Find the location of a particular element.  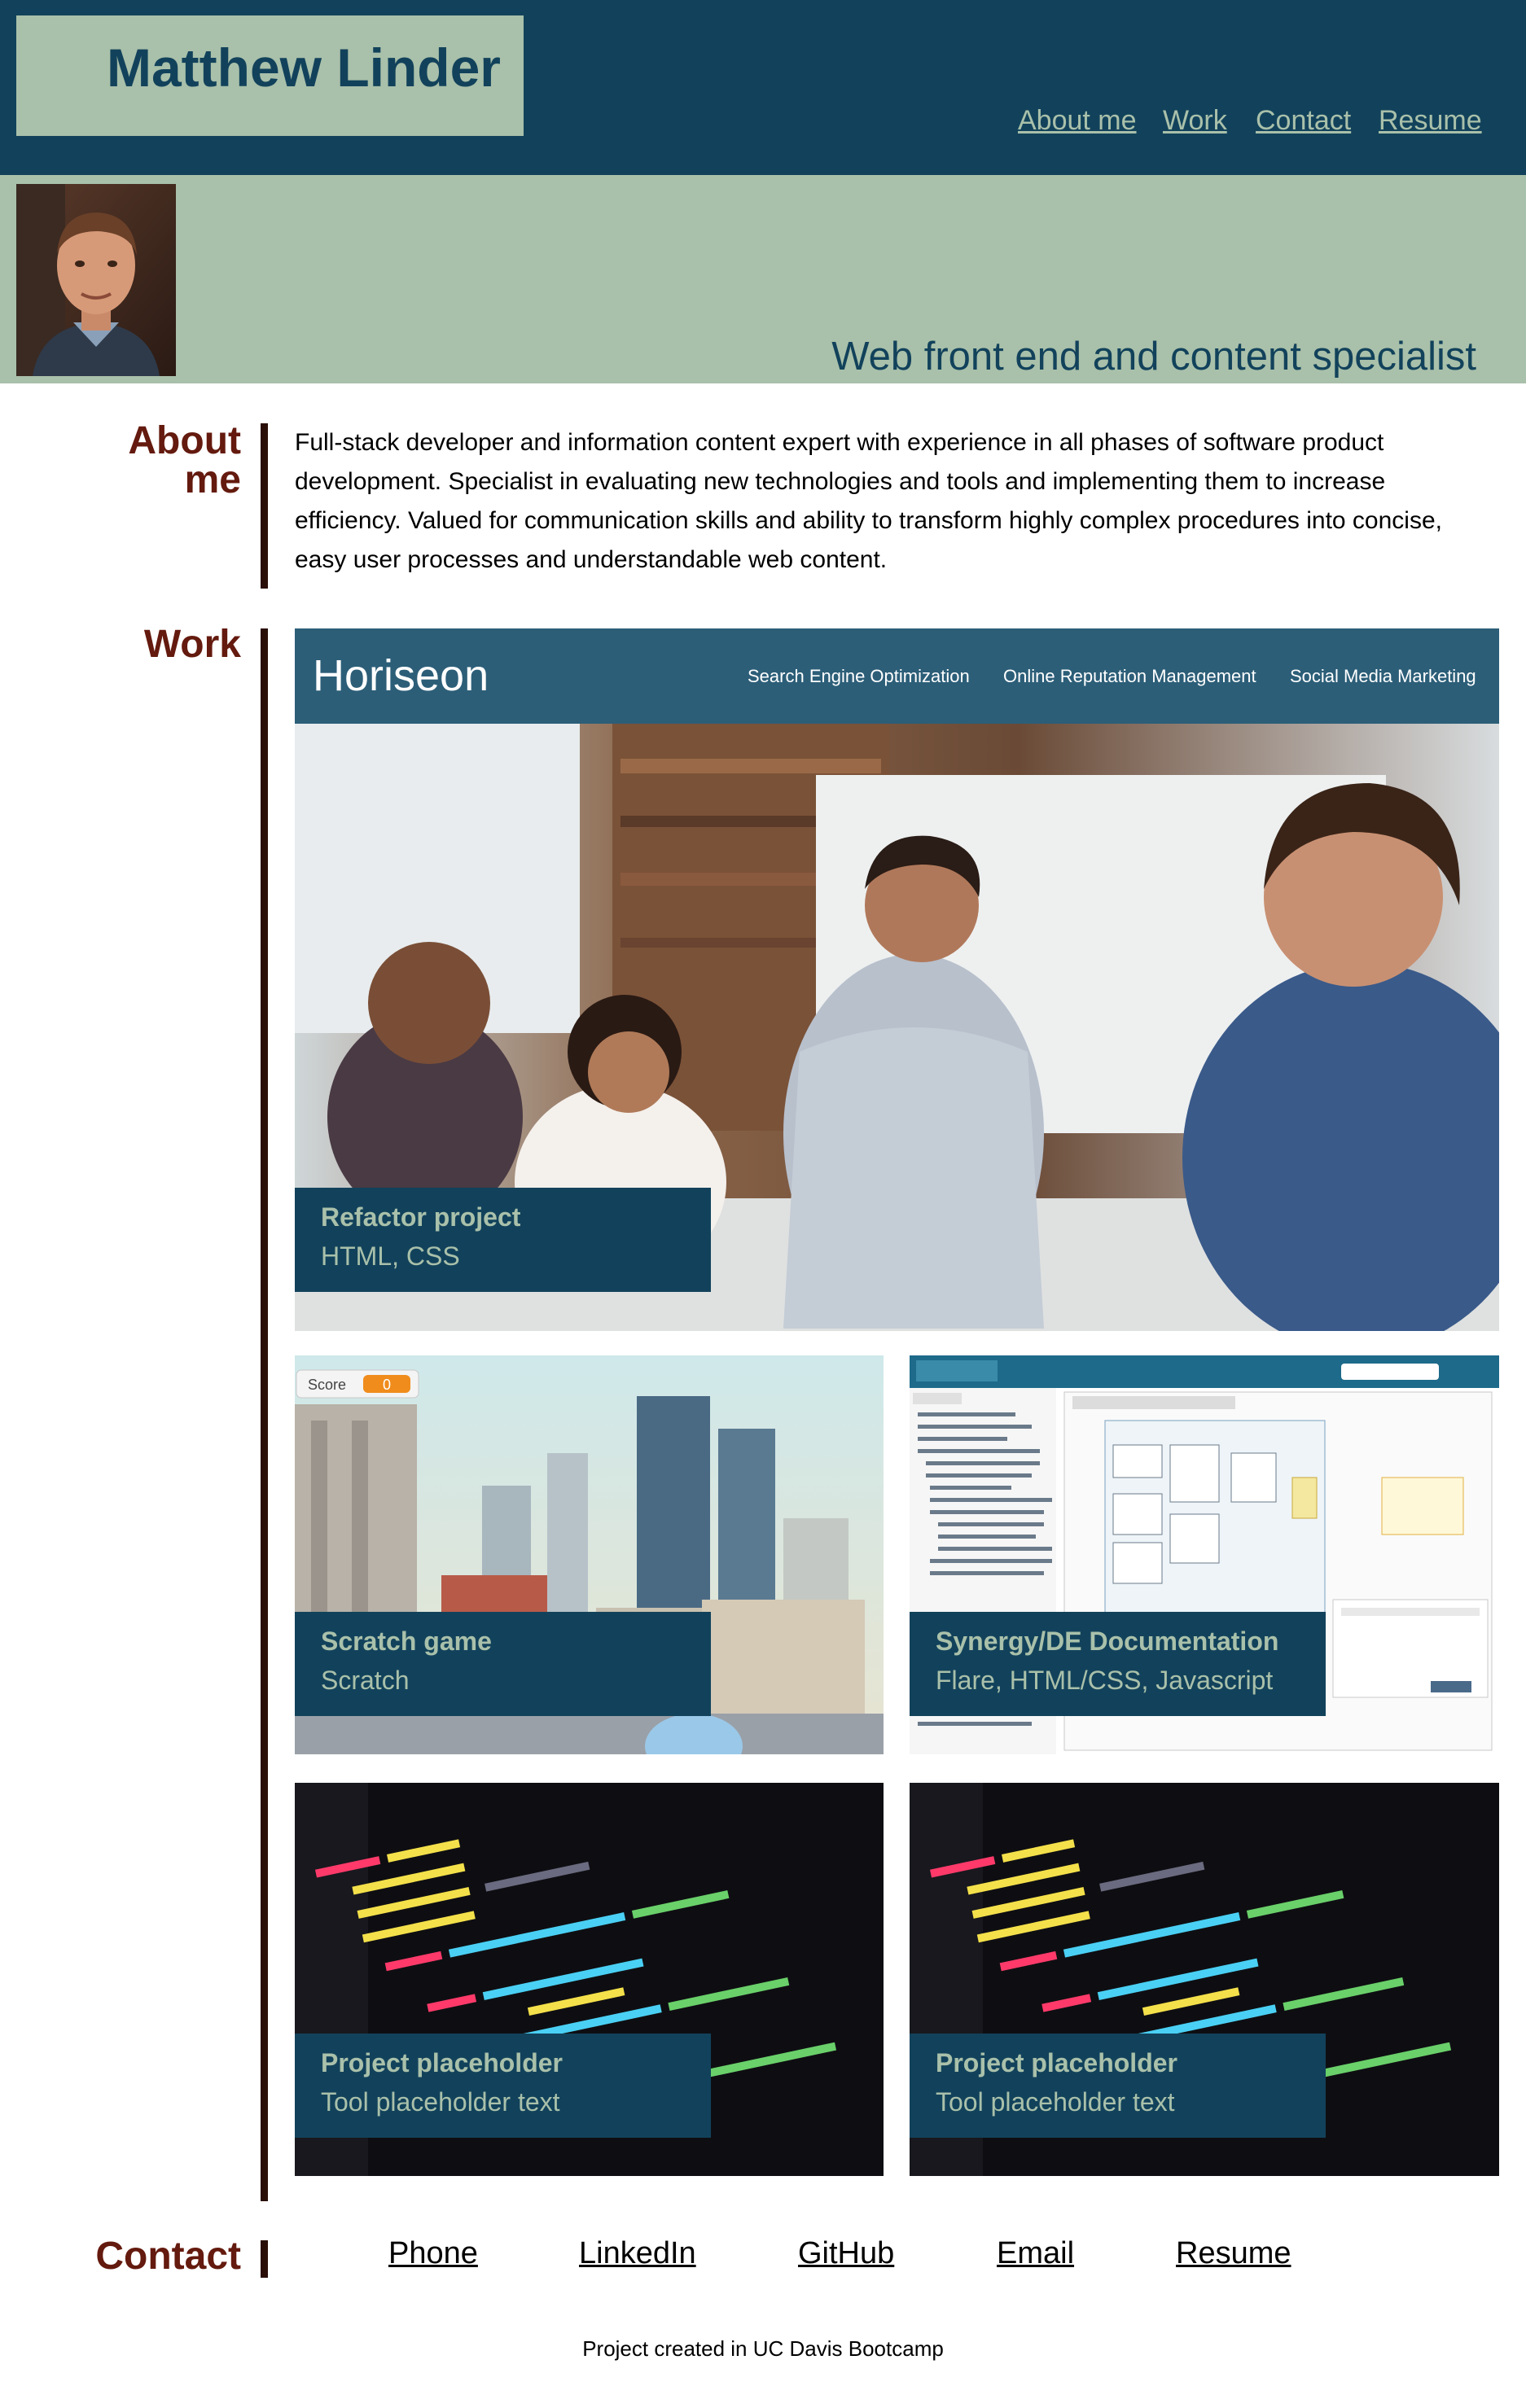

contact-resume-link: Resume is located at coordinates (1233, 2253).